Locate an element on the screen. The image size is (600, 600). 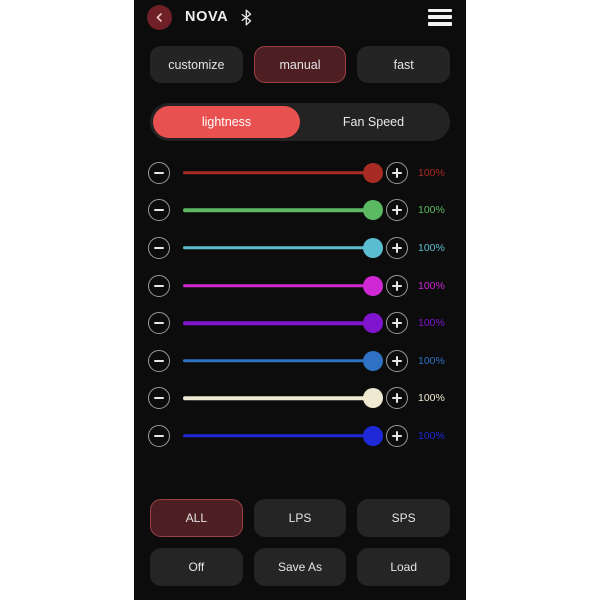
page-title: NOVA is located at coordinates (207, 17).